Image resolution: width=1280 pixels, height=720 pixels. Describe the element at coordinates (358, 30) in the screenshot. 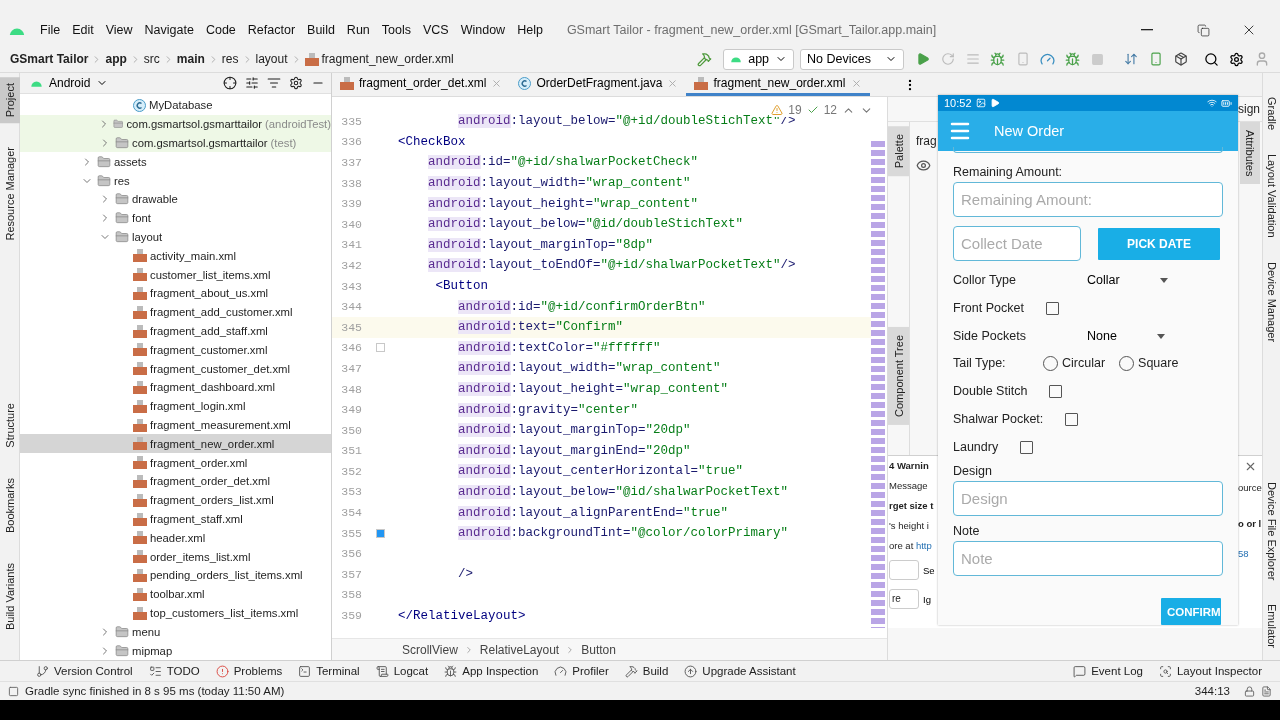

I see `menu-title: Run` at that location.